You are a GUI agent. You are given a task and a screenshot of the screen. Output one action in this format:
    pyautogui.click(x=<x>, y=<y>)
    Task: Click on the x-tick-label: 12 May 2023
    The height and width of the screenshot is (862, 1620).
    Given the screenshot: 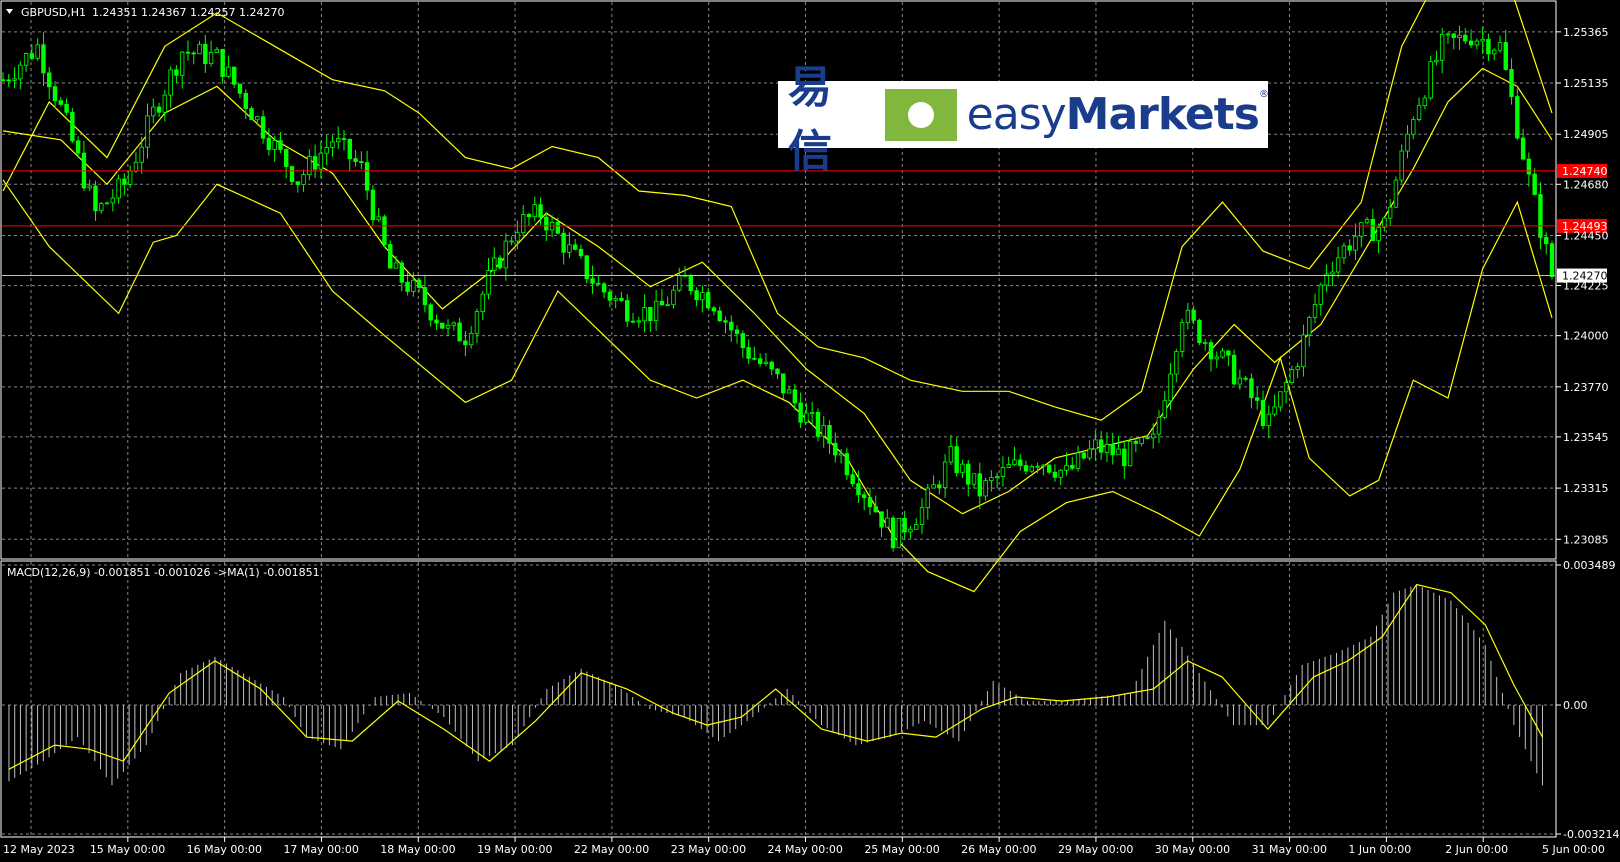 What is the action you would take?
    pyautogui.click(x=39, y=849)
    